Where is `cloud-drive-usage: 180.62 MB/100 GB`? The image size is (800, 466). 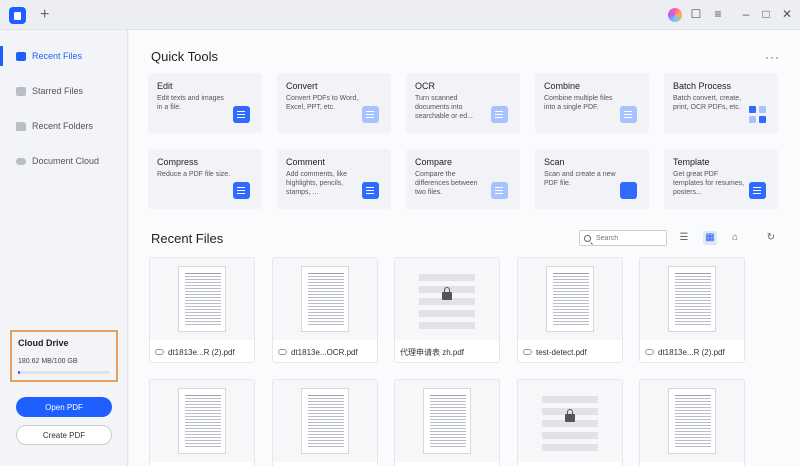
cloud-drive-usage: 180.62 MB/100 GB is located at coordinates (48, 361).